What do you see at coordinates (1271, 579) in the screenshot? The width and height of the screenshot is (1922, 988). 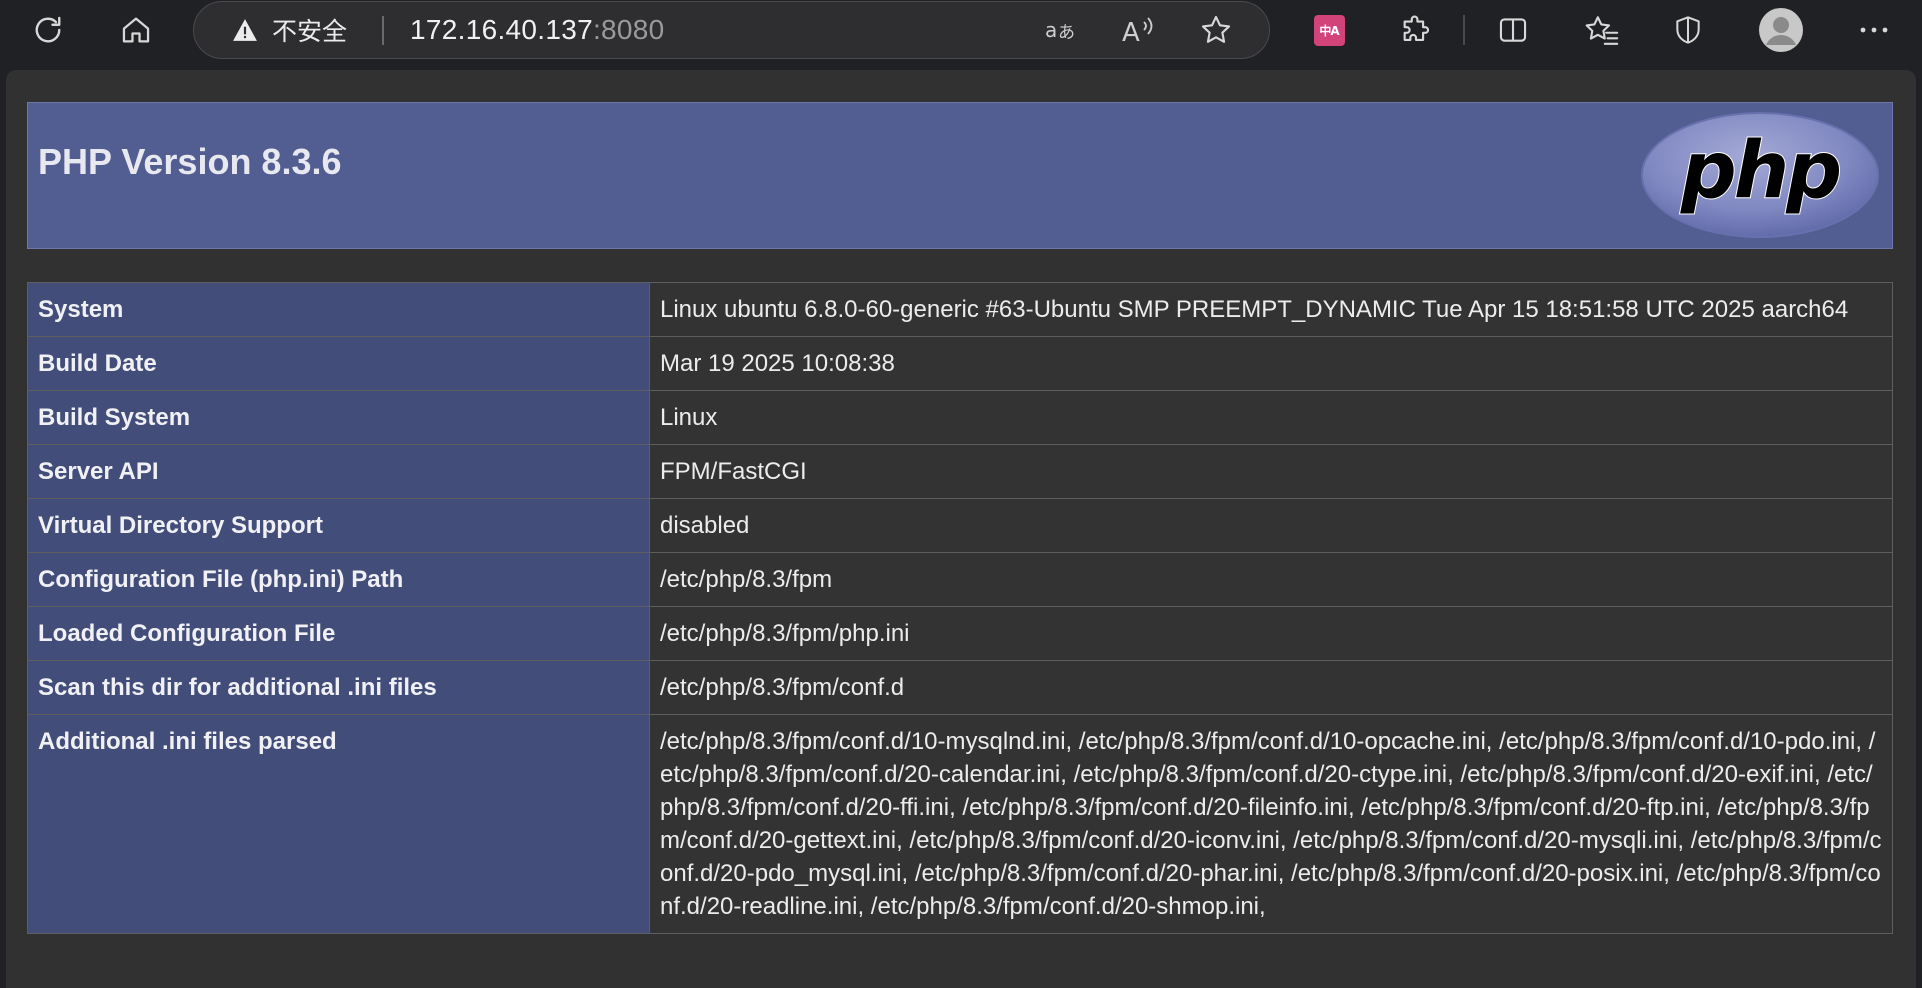 I see `row-value: /etc/php/8.3/fpm` at bounding box center [1271, 579].